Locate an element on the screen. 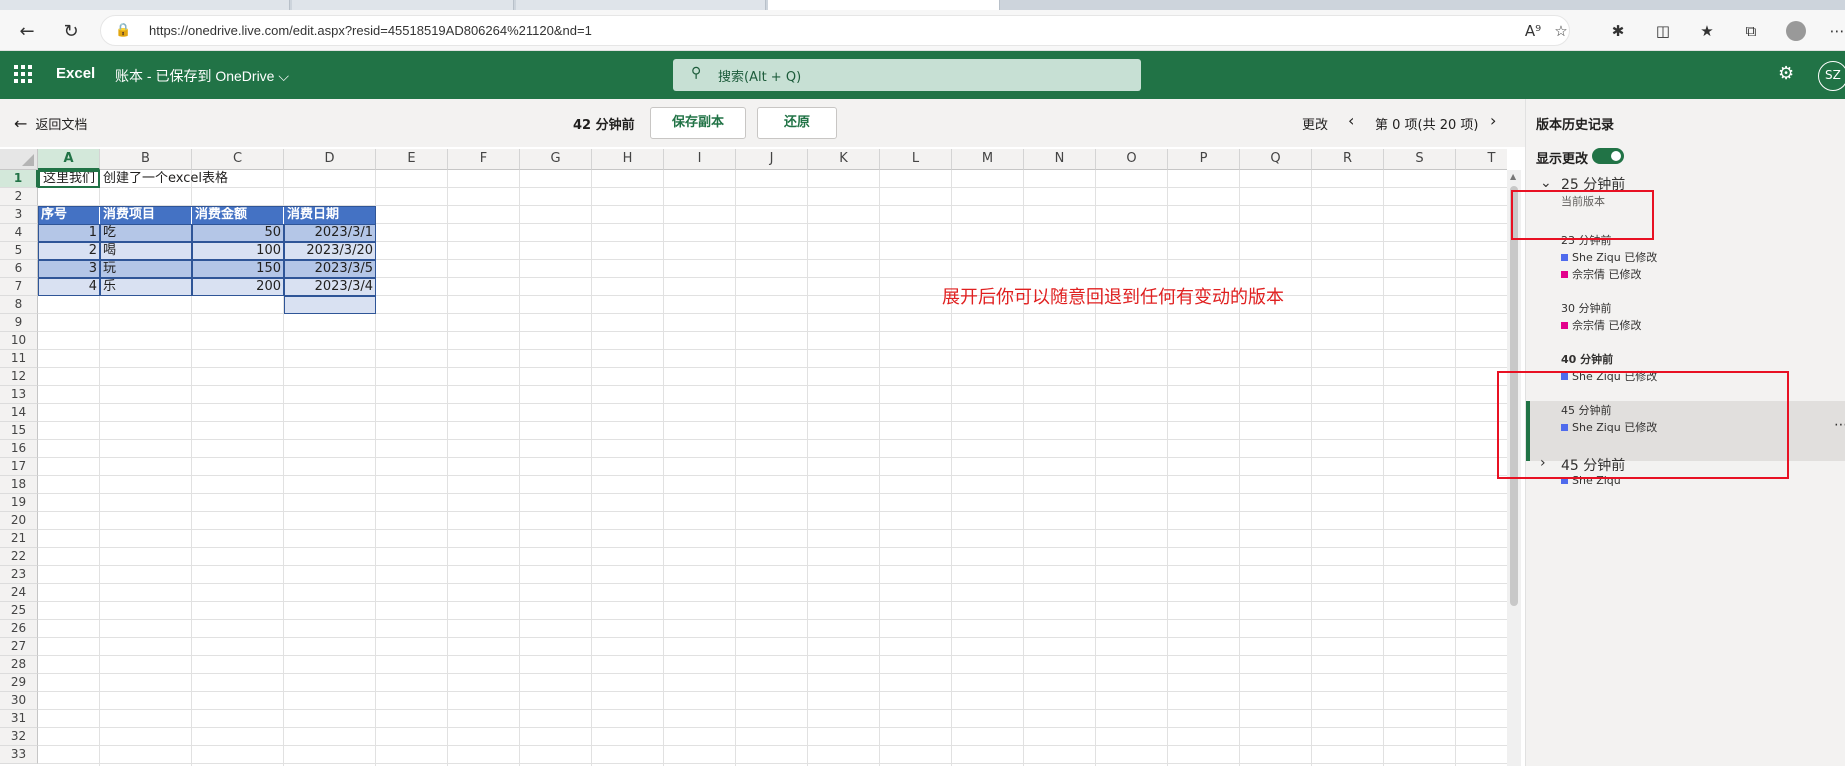 The width and height of the screenshot is (1845, 766). row-header-32: 32 is located at coordinates (19, 737).